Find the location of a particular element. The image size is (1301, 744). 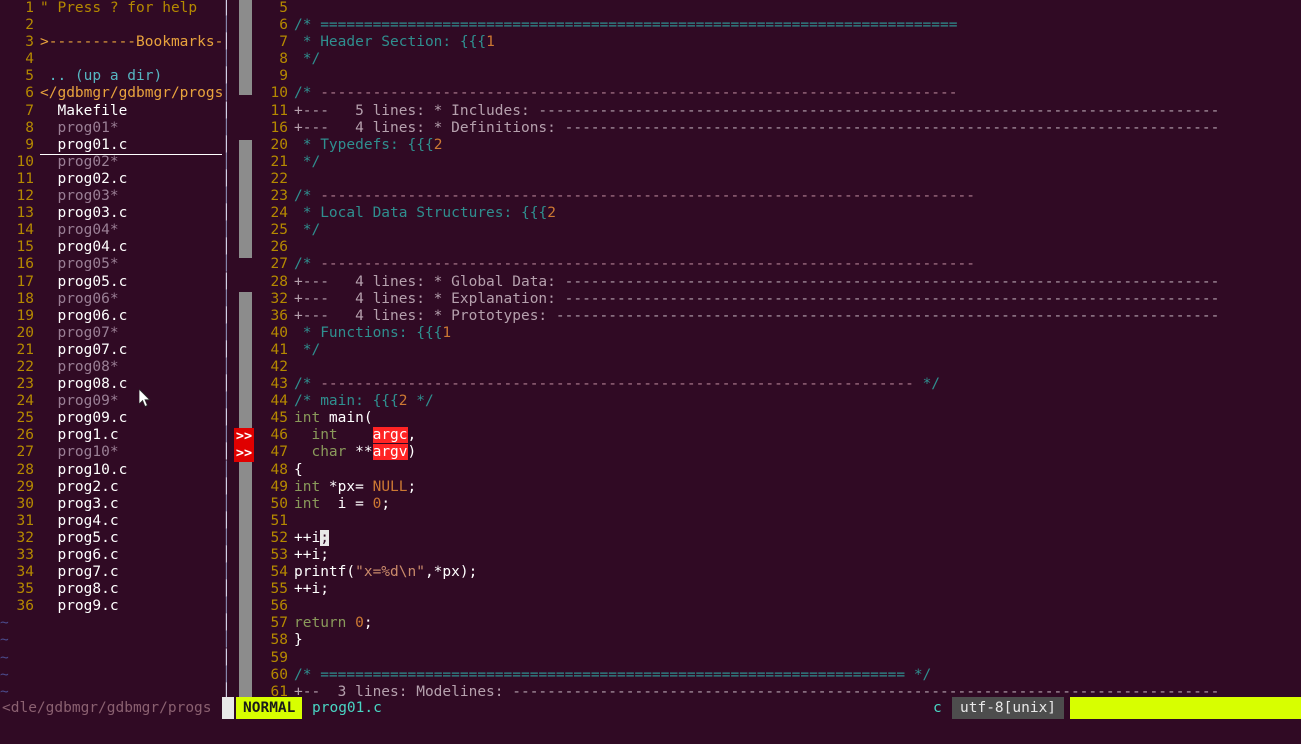

code-line: 44 /* main: {{{2 */ is located at coordinates (777, 401).